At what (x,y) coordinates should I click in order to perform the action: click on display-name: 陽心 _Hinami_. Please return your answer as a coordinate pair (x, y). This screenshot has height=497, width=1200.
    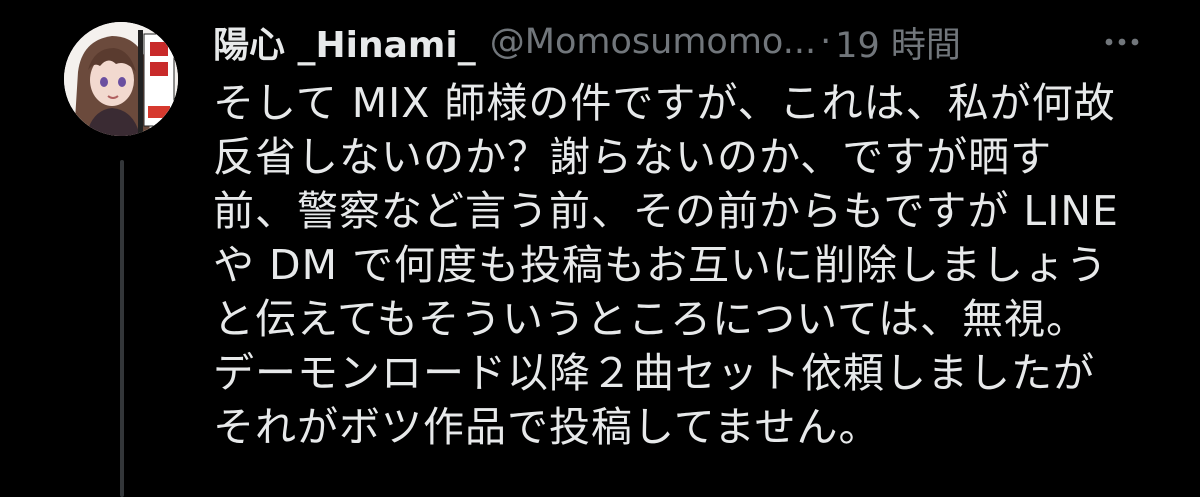
    Looking at the image, I should click on (344, 42).